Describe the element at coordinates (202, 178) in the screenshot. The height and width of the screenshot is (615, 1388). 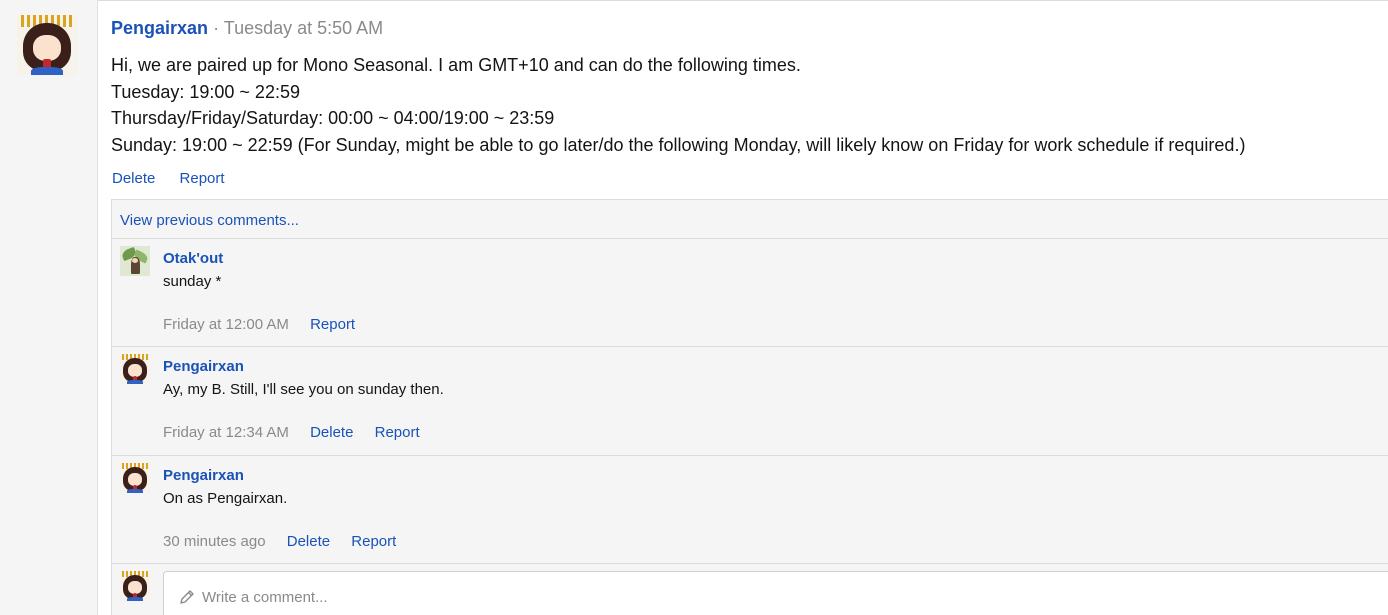
I see `post-report-link: Report` at that location.